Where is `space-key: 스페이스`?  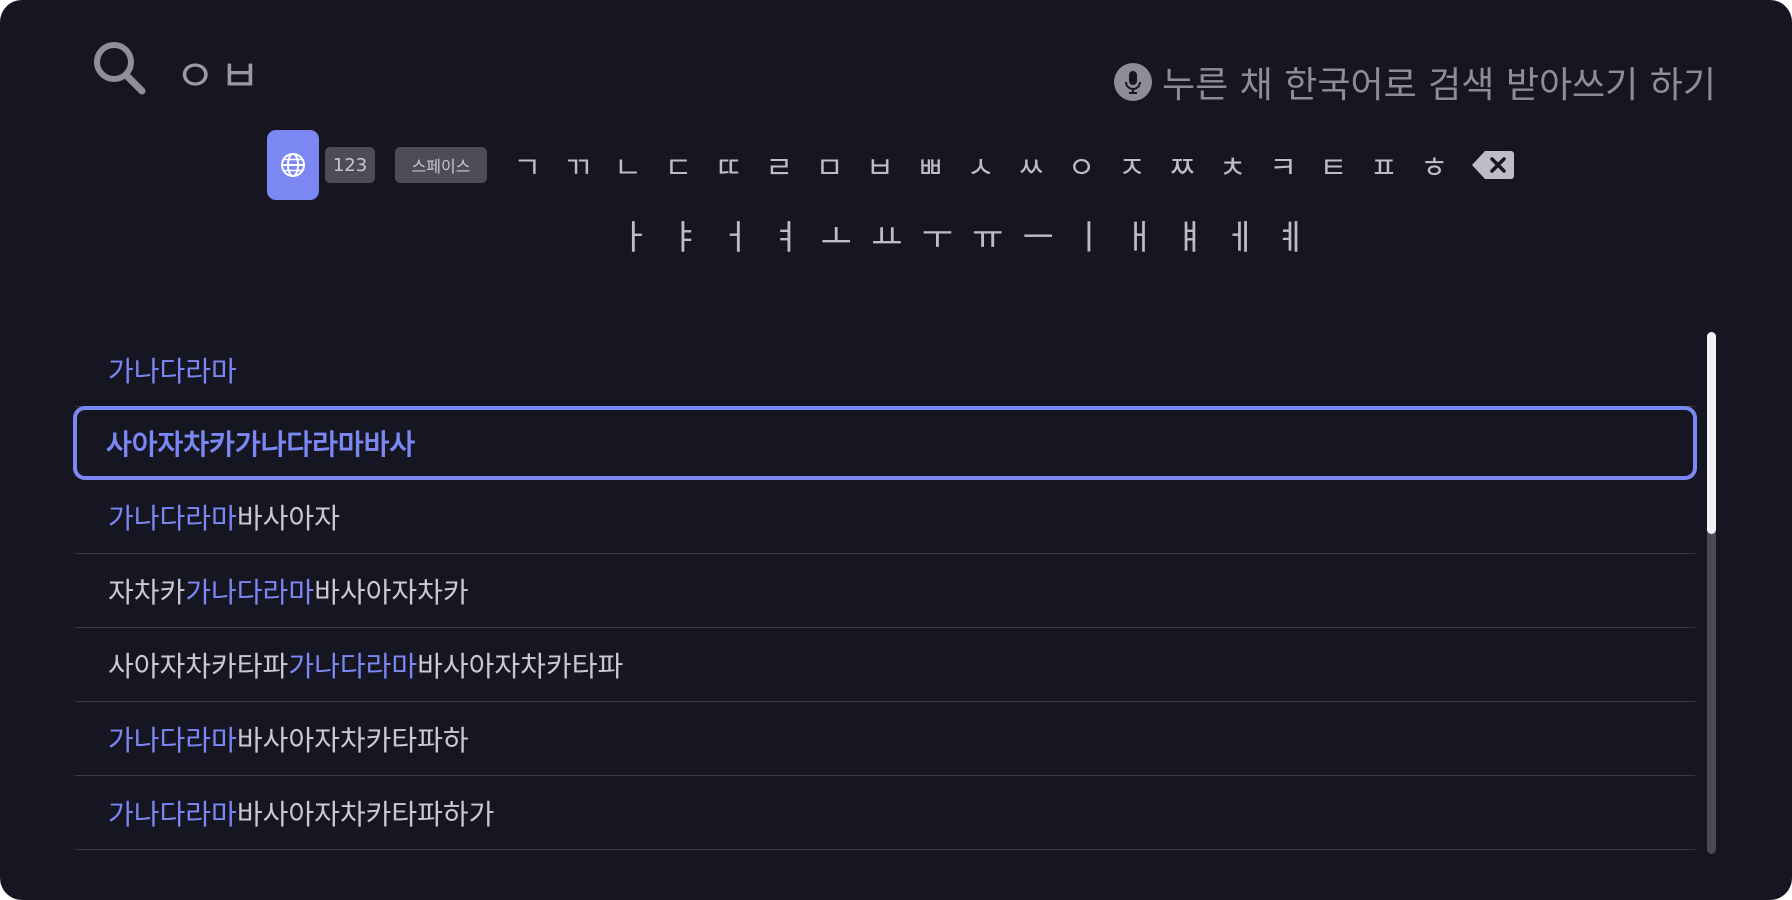
space-key: 스페이스 is located at coordinates (441, 165).